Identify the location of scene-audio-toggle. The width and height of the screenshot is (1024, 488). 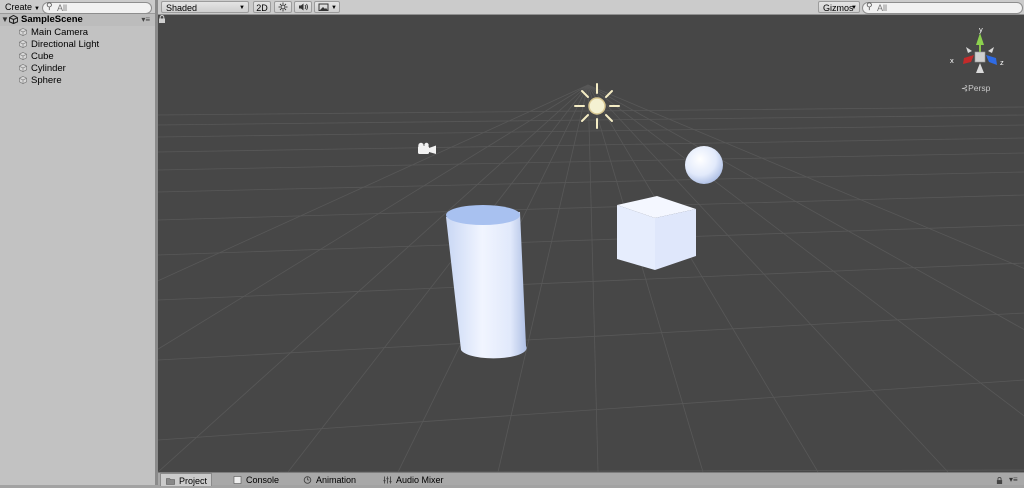
(303, 7).